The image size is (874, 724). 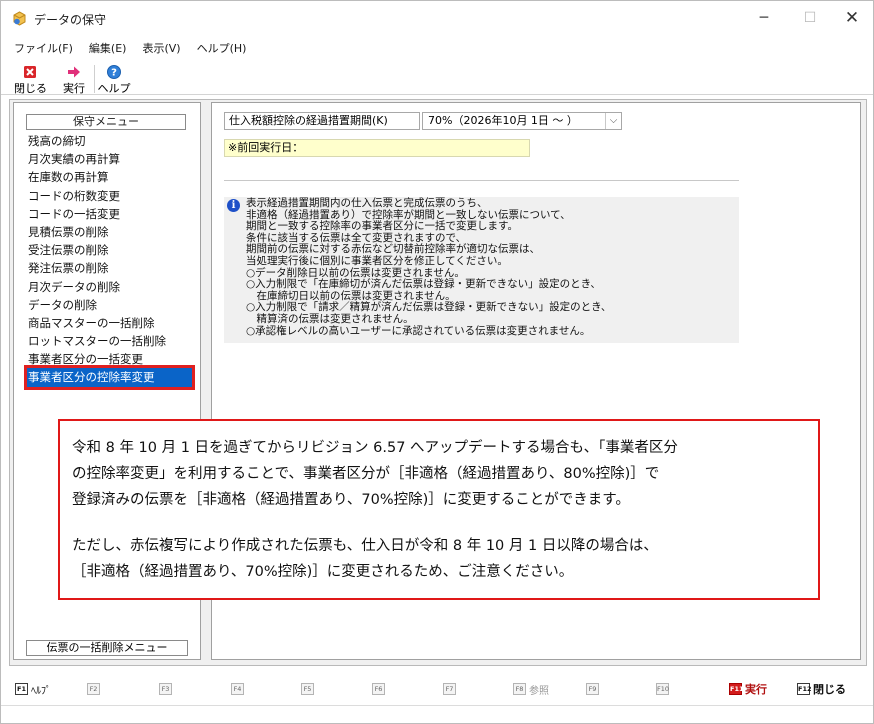 What do you see at coordinates (30, 72) in the screenshot?
I see `close-x-icon` at bounding box center [30, 72].